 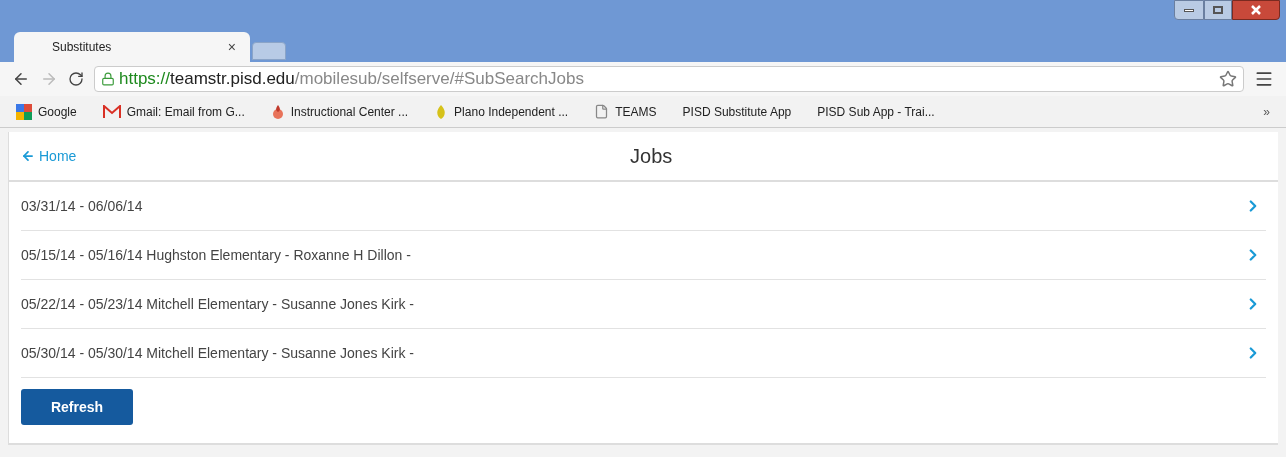 I want to click on url-text: https://teamstr.pisd.edu/mobilesub/selfserve/#SubSearchJobs, so click(x=351, y=79).